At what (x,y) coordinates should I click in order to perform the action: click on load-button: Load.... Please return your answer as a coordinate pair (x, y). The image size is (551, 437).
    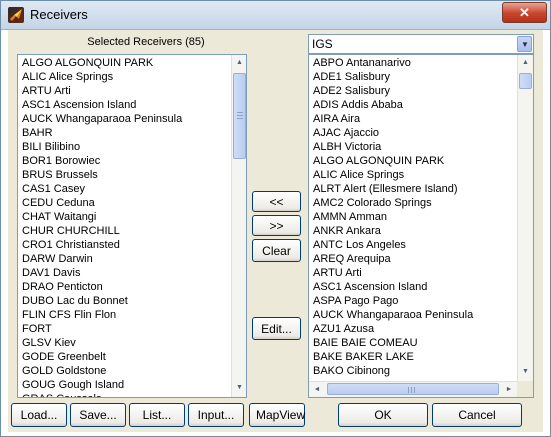
    Looking at the image, I should click on (39, 415).